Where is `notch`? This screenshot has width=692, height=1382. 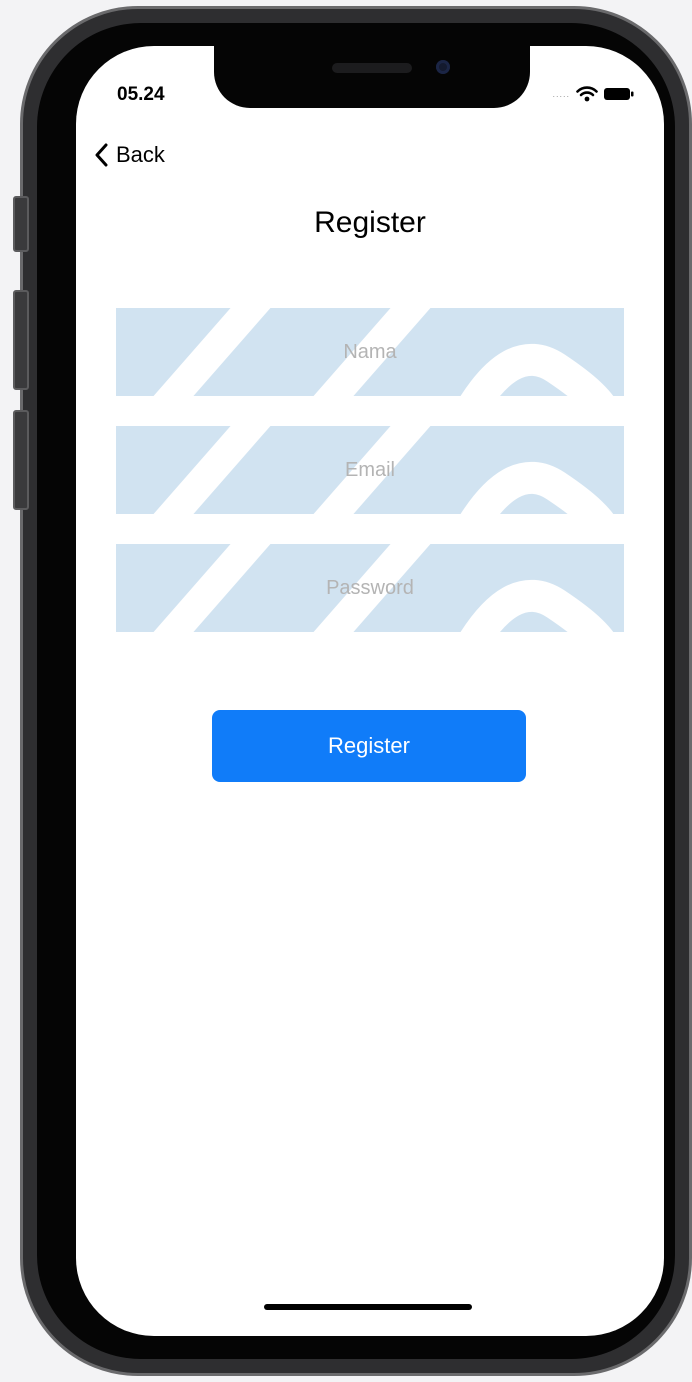 notch is located at coordinates (372, 77).